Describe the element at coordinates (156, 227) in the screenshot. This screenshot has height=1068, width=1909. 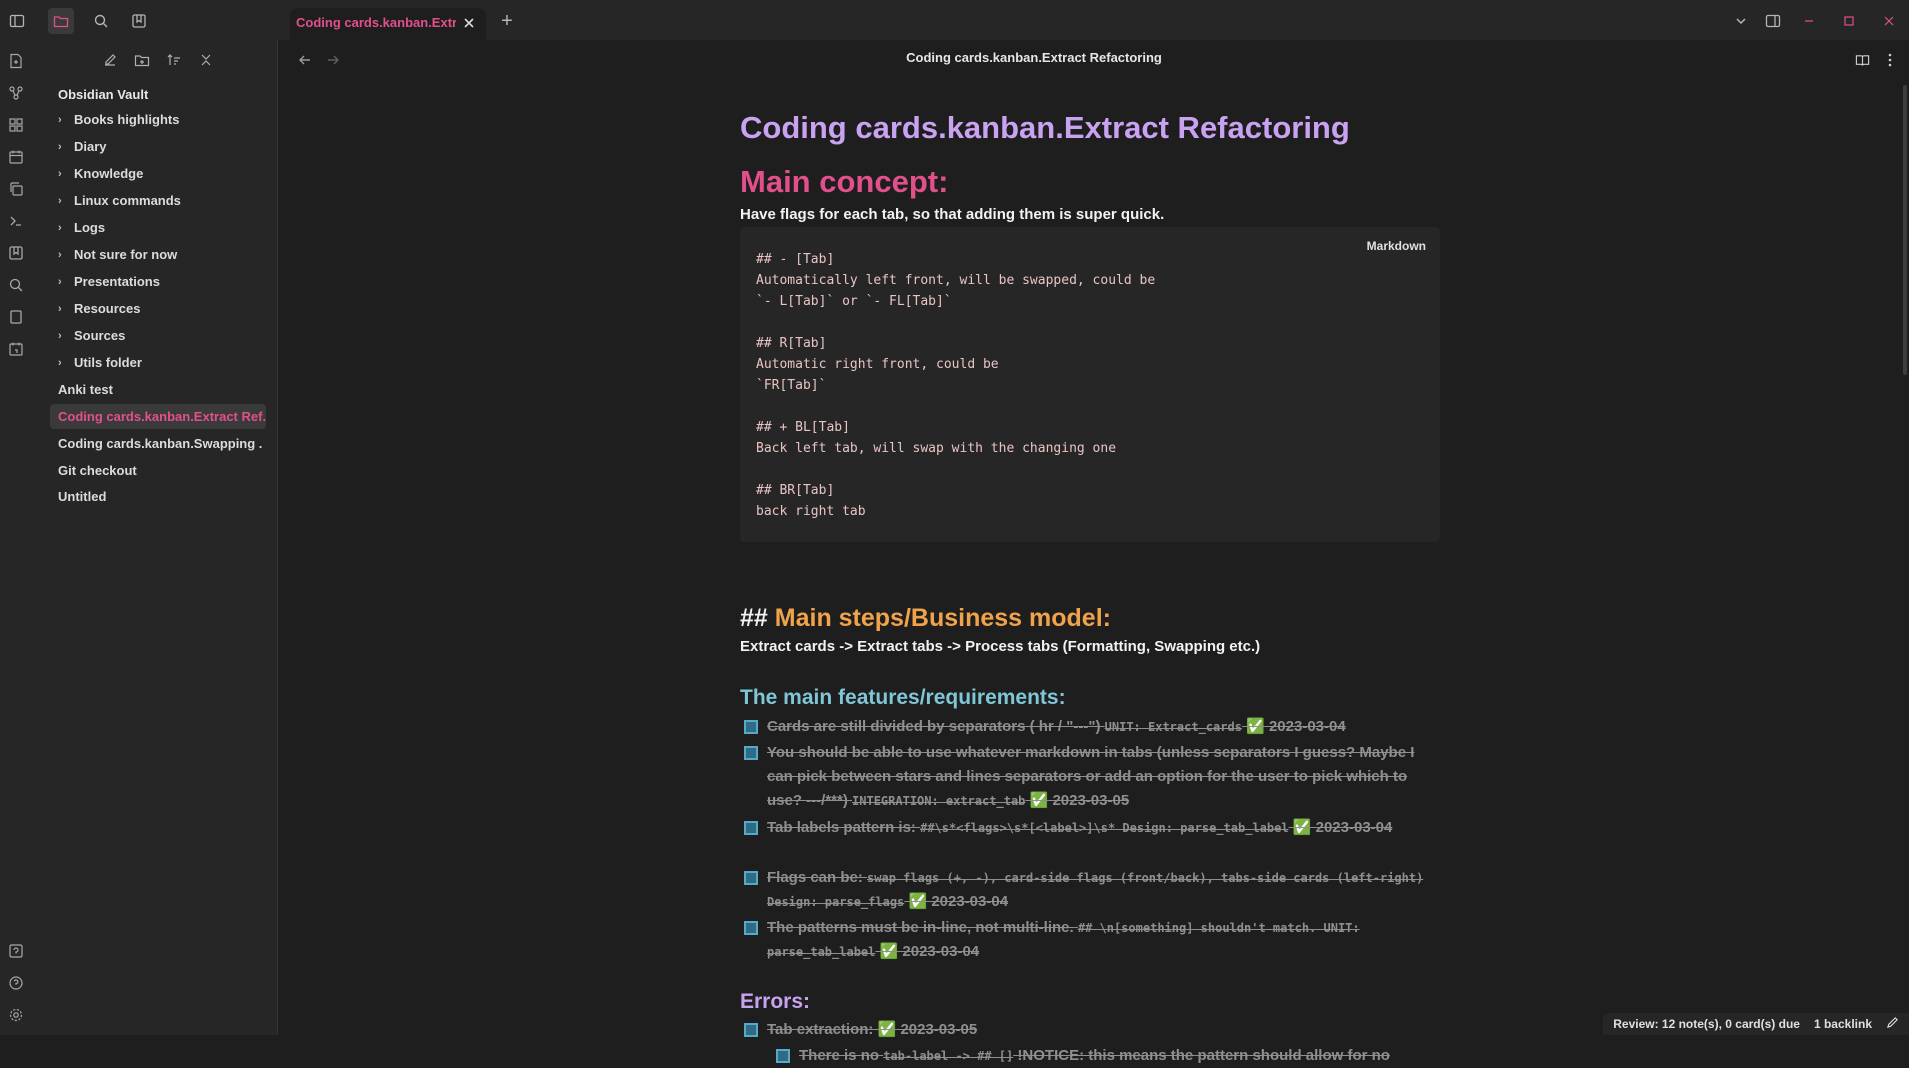
I see `folder-logs: ›Logs` at that location.